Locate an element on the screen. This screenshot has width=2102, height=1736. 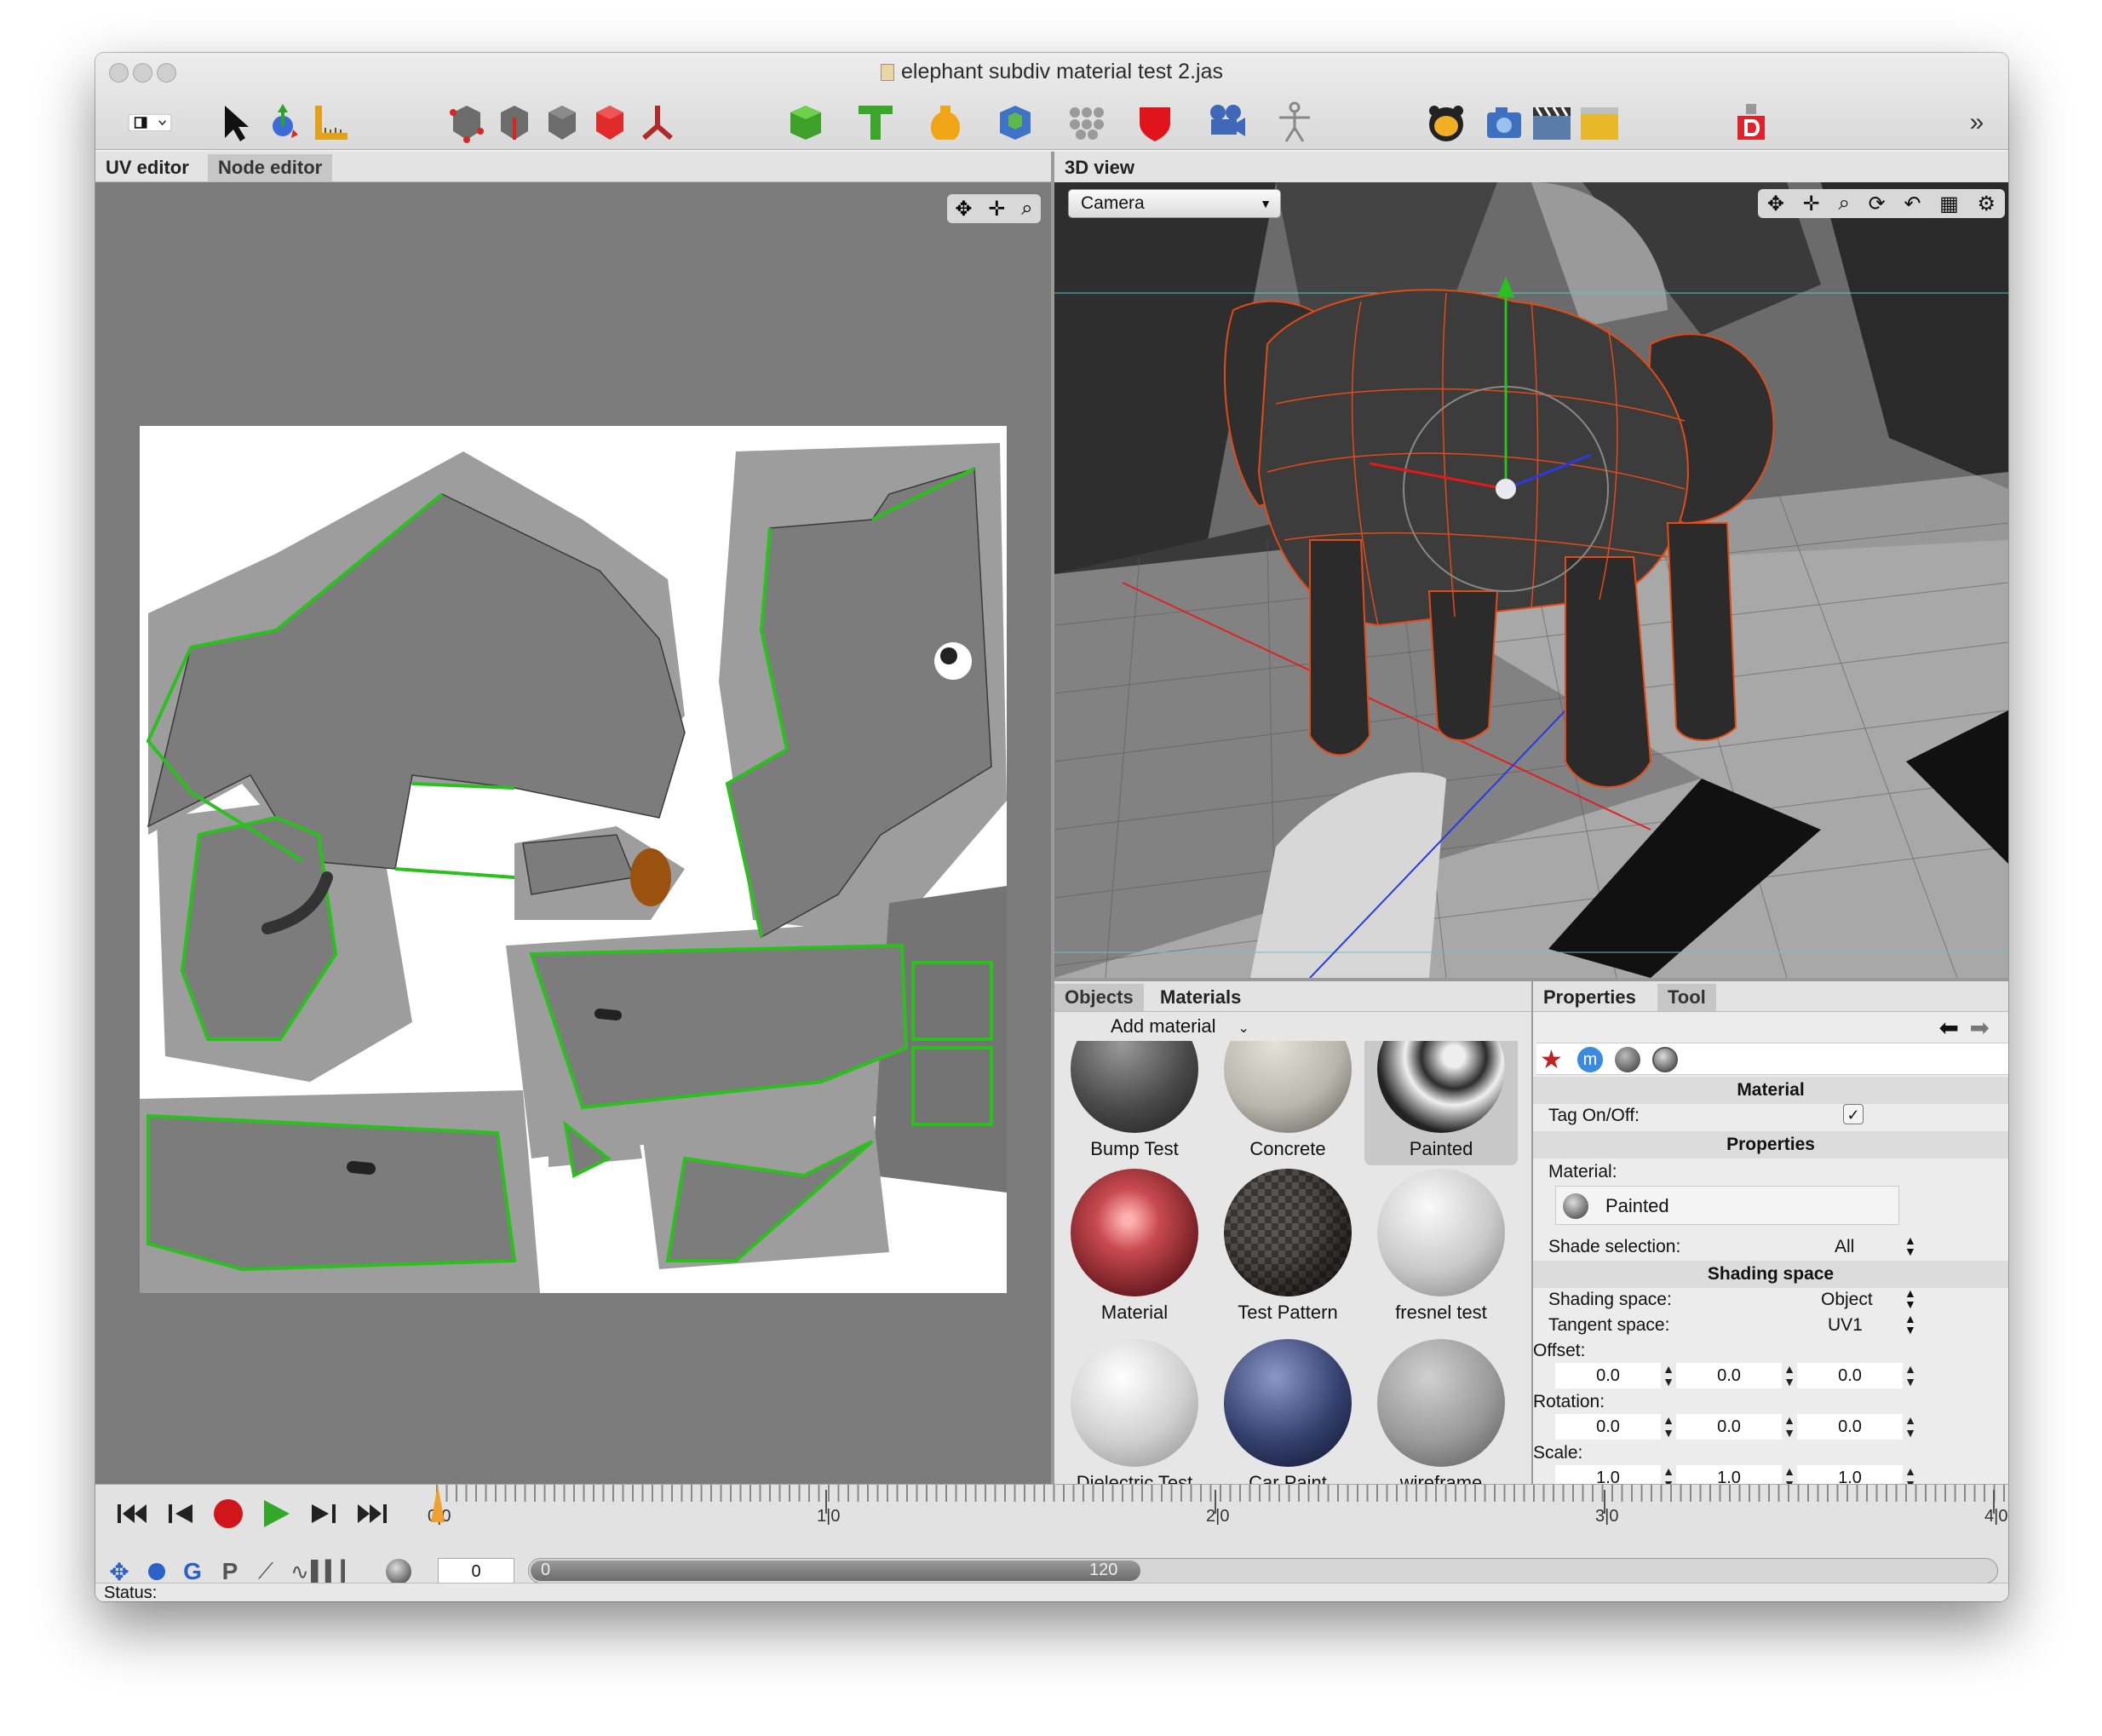
shade-selection-select: All is located at coordinates (1844, 1247).